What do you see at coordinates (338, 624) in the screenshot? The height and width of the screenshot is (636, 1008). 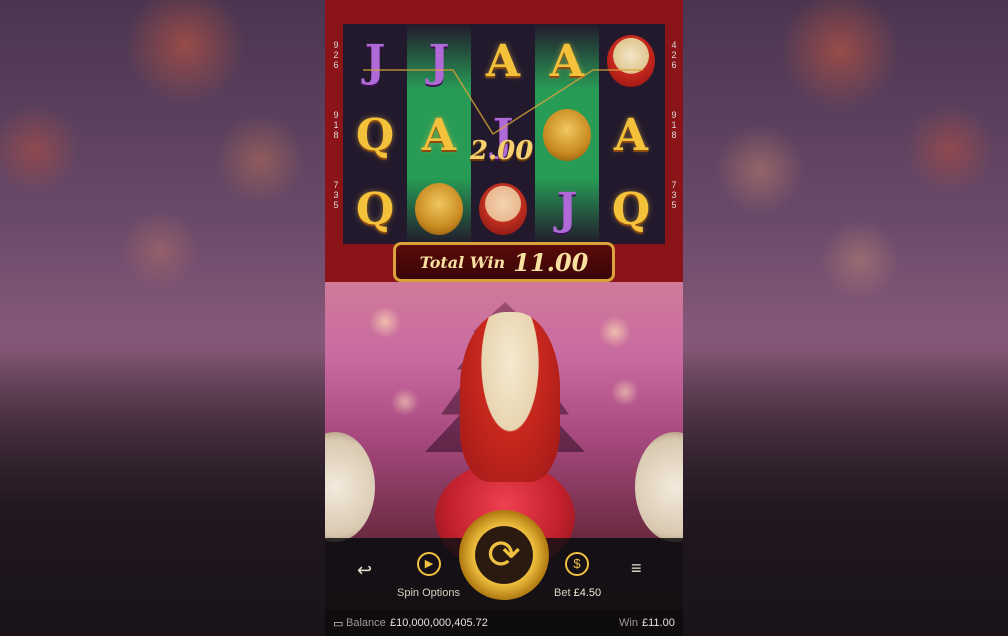 I see `wallet-icon: ▭` at bounding box center [338, 624].